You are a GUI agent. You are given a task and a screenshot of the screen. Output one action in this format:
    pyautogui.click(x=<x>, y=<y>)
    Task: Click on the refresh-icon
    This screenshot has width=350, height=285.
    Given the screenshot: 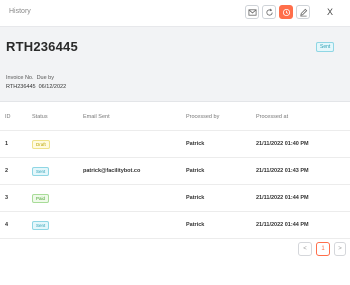 What is the action you would take?
    pyautogui.click(x=269, y=12)
    